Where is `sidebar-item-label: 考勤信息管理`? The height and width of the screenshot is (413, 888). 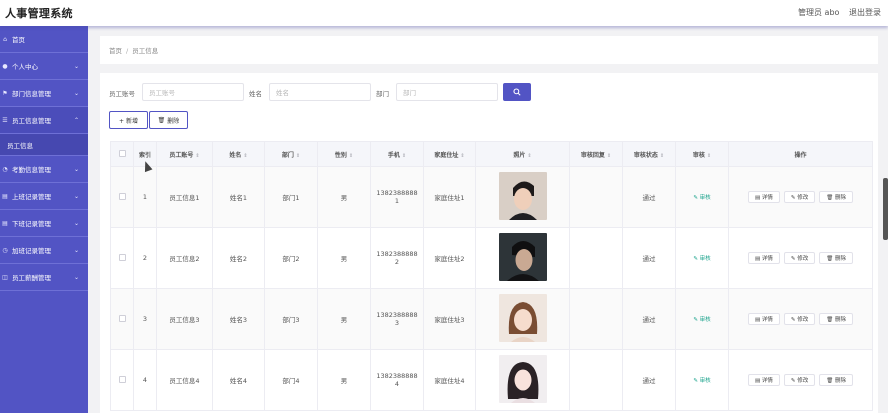
sidebar-item-label: 考勤信息管理 is located at coordinates (31, 170).